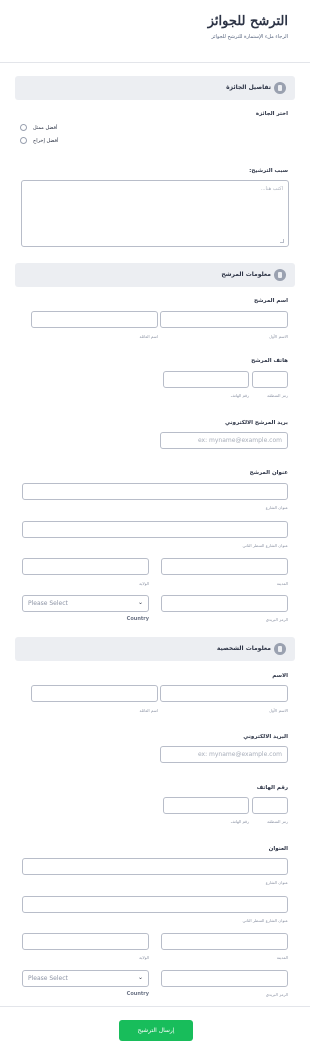 The height and width of the screenshot is (1062, 320). Describe the element at coordinates (269, 361) in the screenshot. I see `nominee-phone-label: هاتف المرشح` at that location.